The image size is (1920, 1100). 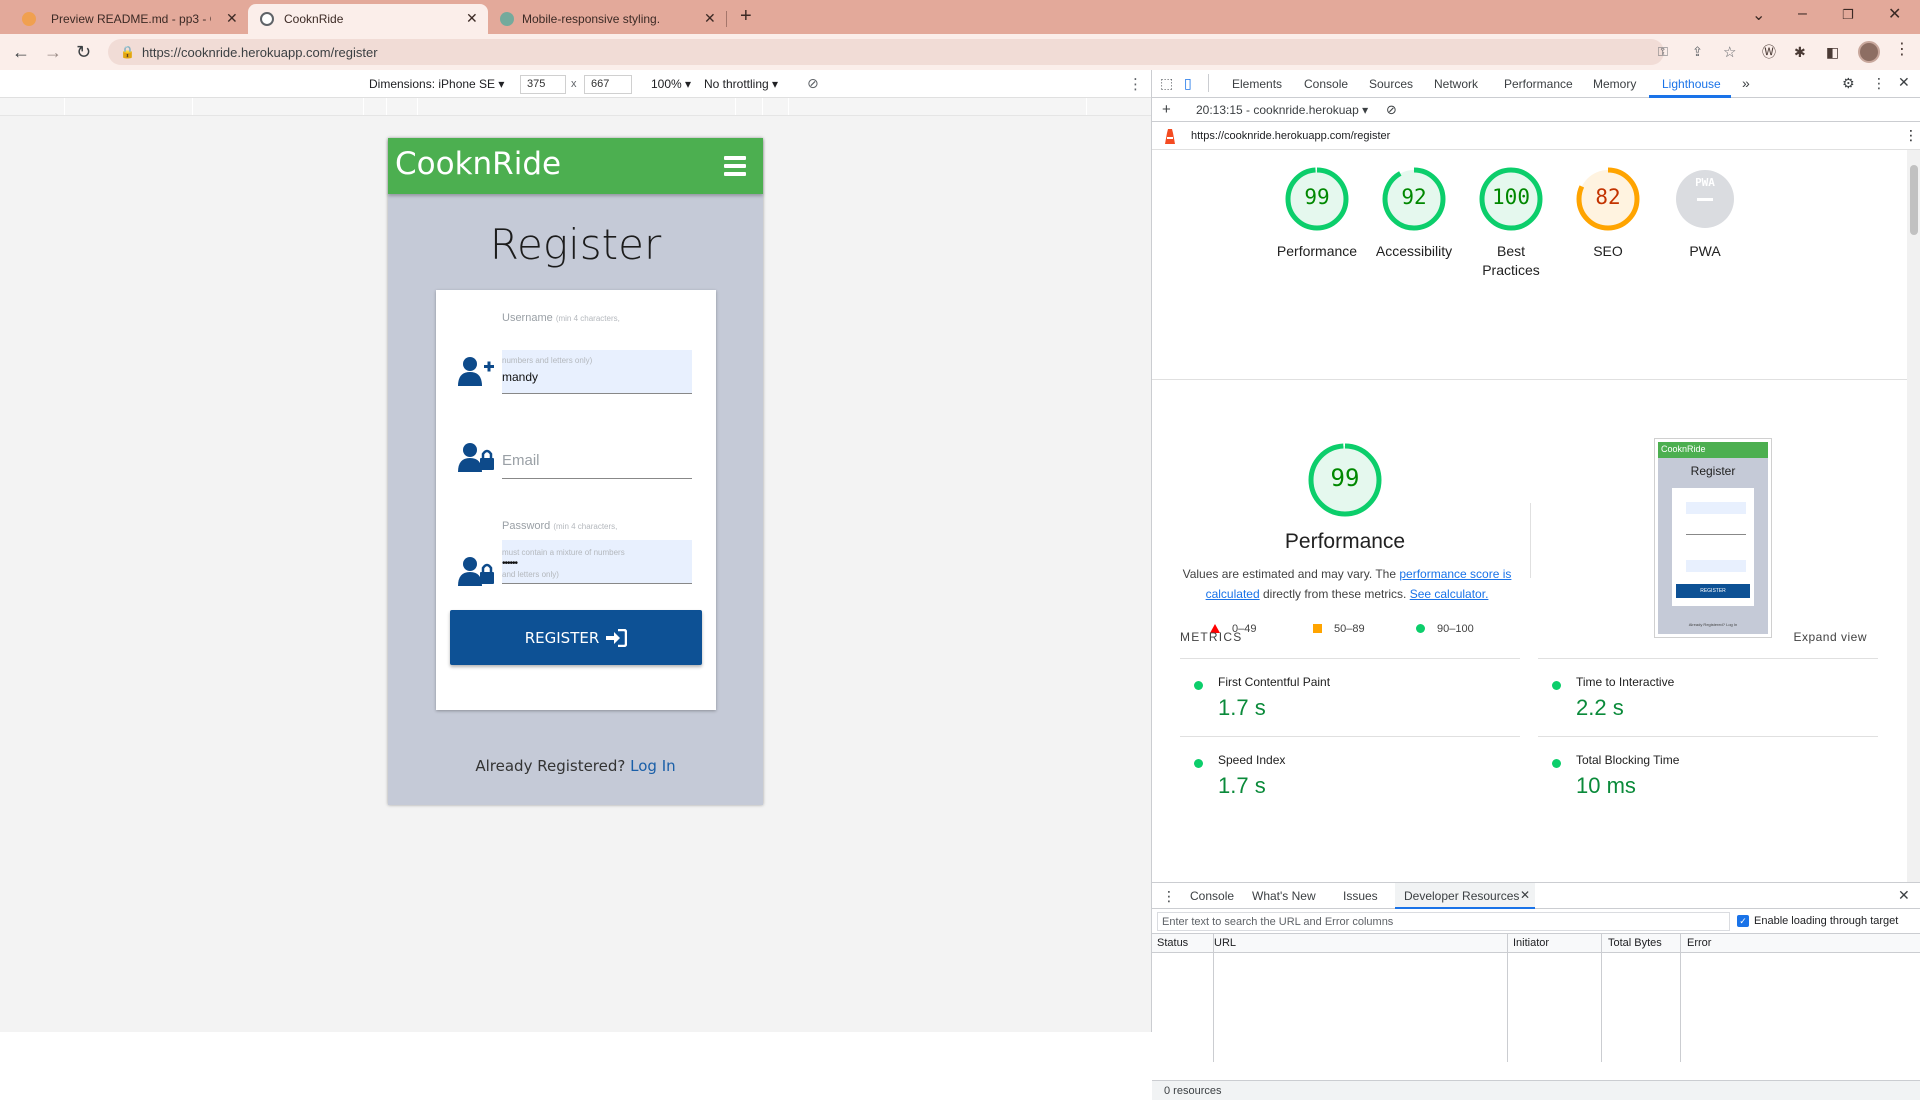 What do you see at coordinates (1705, 212) in the screenshot?
I see `score-gauge-pwa: PWA PWA` at bounding box center [1705, 212].